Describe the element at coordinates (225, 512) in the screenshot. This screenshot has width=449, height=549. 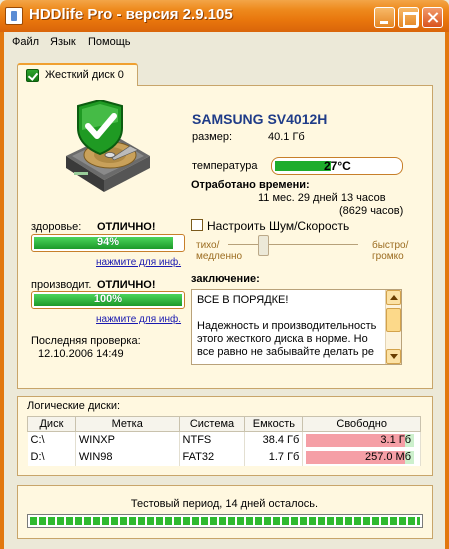
I see `trial-panel` at that location.